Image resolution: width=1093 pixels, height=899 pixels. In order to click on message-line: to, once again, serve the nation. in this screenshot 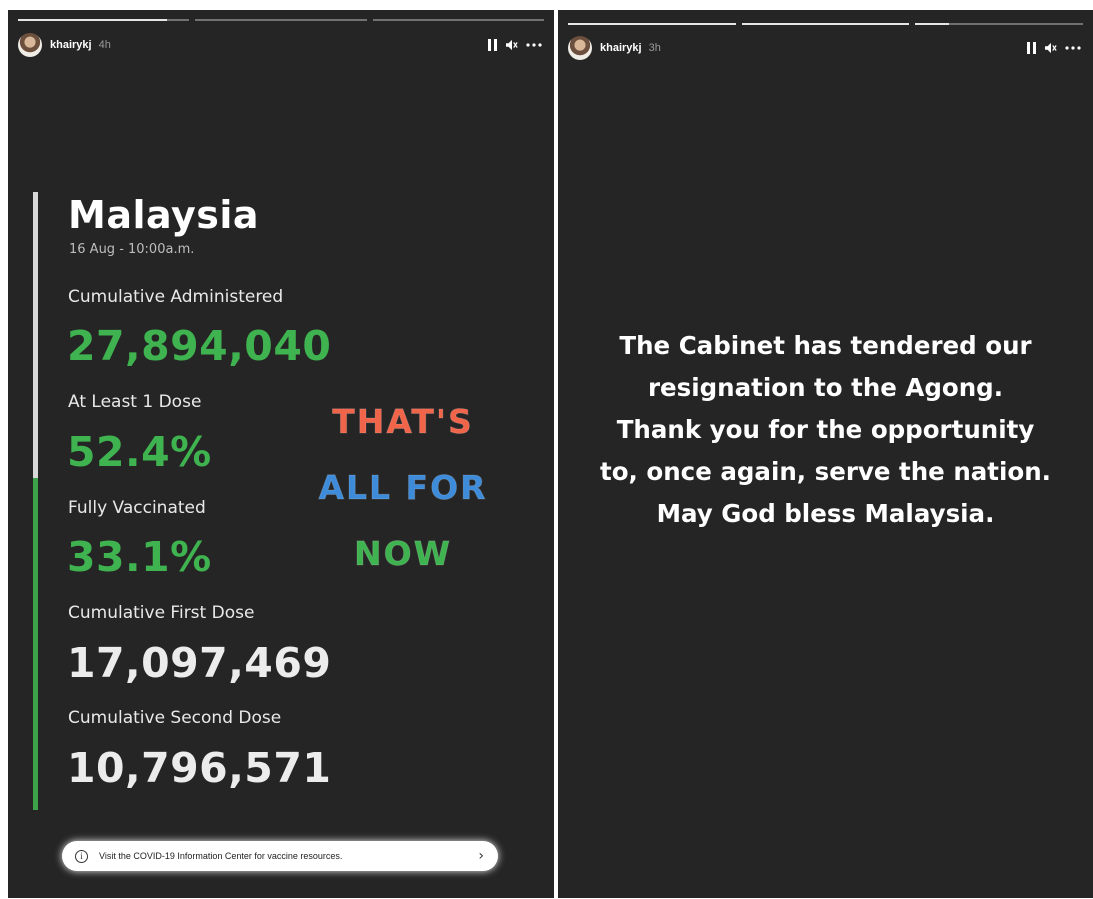, I will do `click(825, 471)`.